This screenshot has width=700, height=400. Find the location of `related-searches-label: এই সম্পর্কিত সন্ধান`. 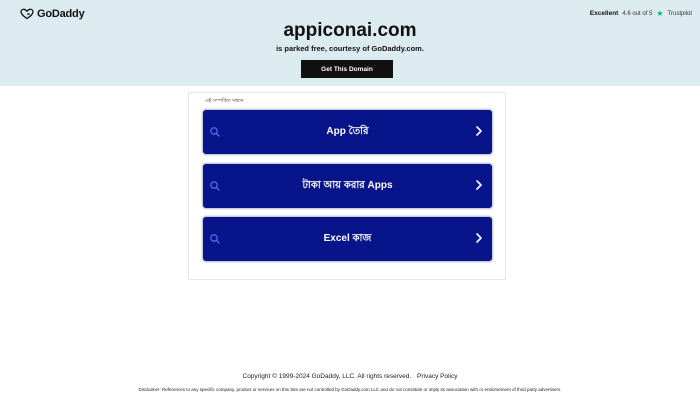

related-searches-label: এই সম্পর্কিত সন্ধান is located at coordinates (224, 101).